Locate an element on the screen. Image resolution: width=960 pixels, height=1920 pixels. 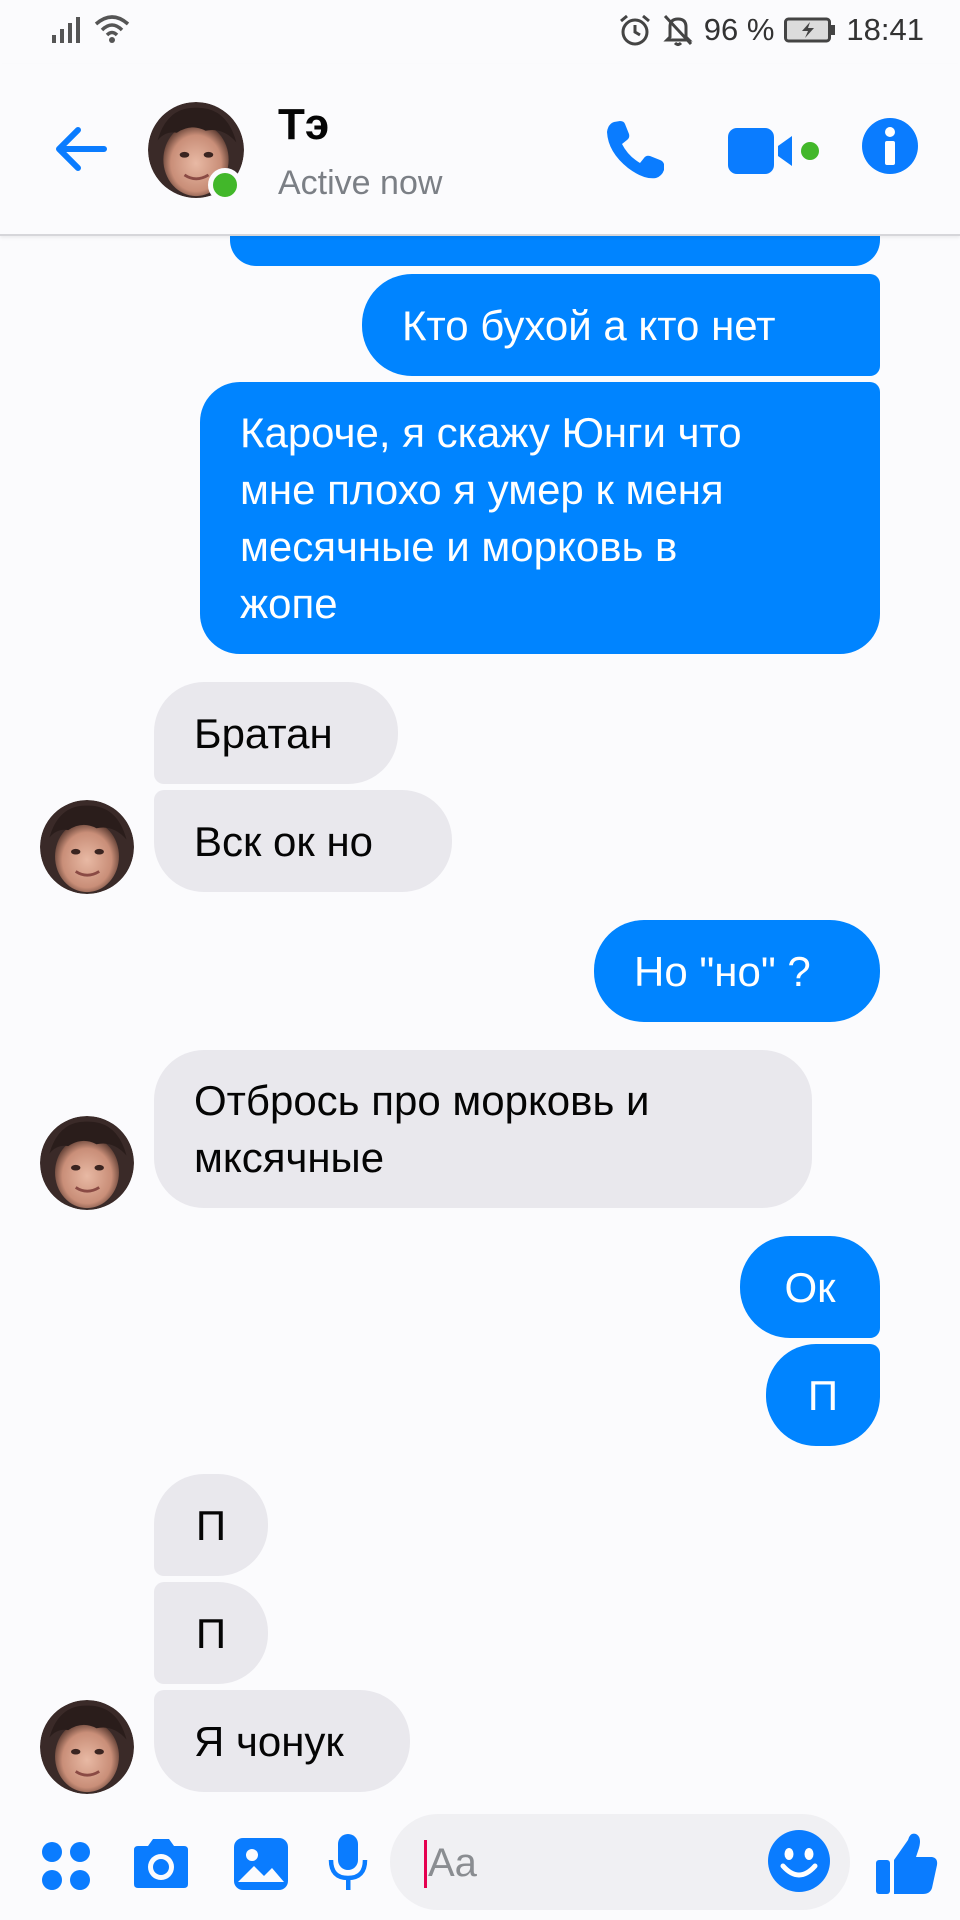
message-bubble-outgoing: Но "но" ? is located at coordinates (737, 971).